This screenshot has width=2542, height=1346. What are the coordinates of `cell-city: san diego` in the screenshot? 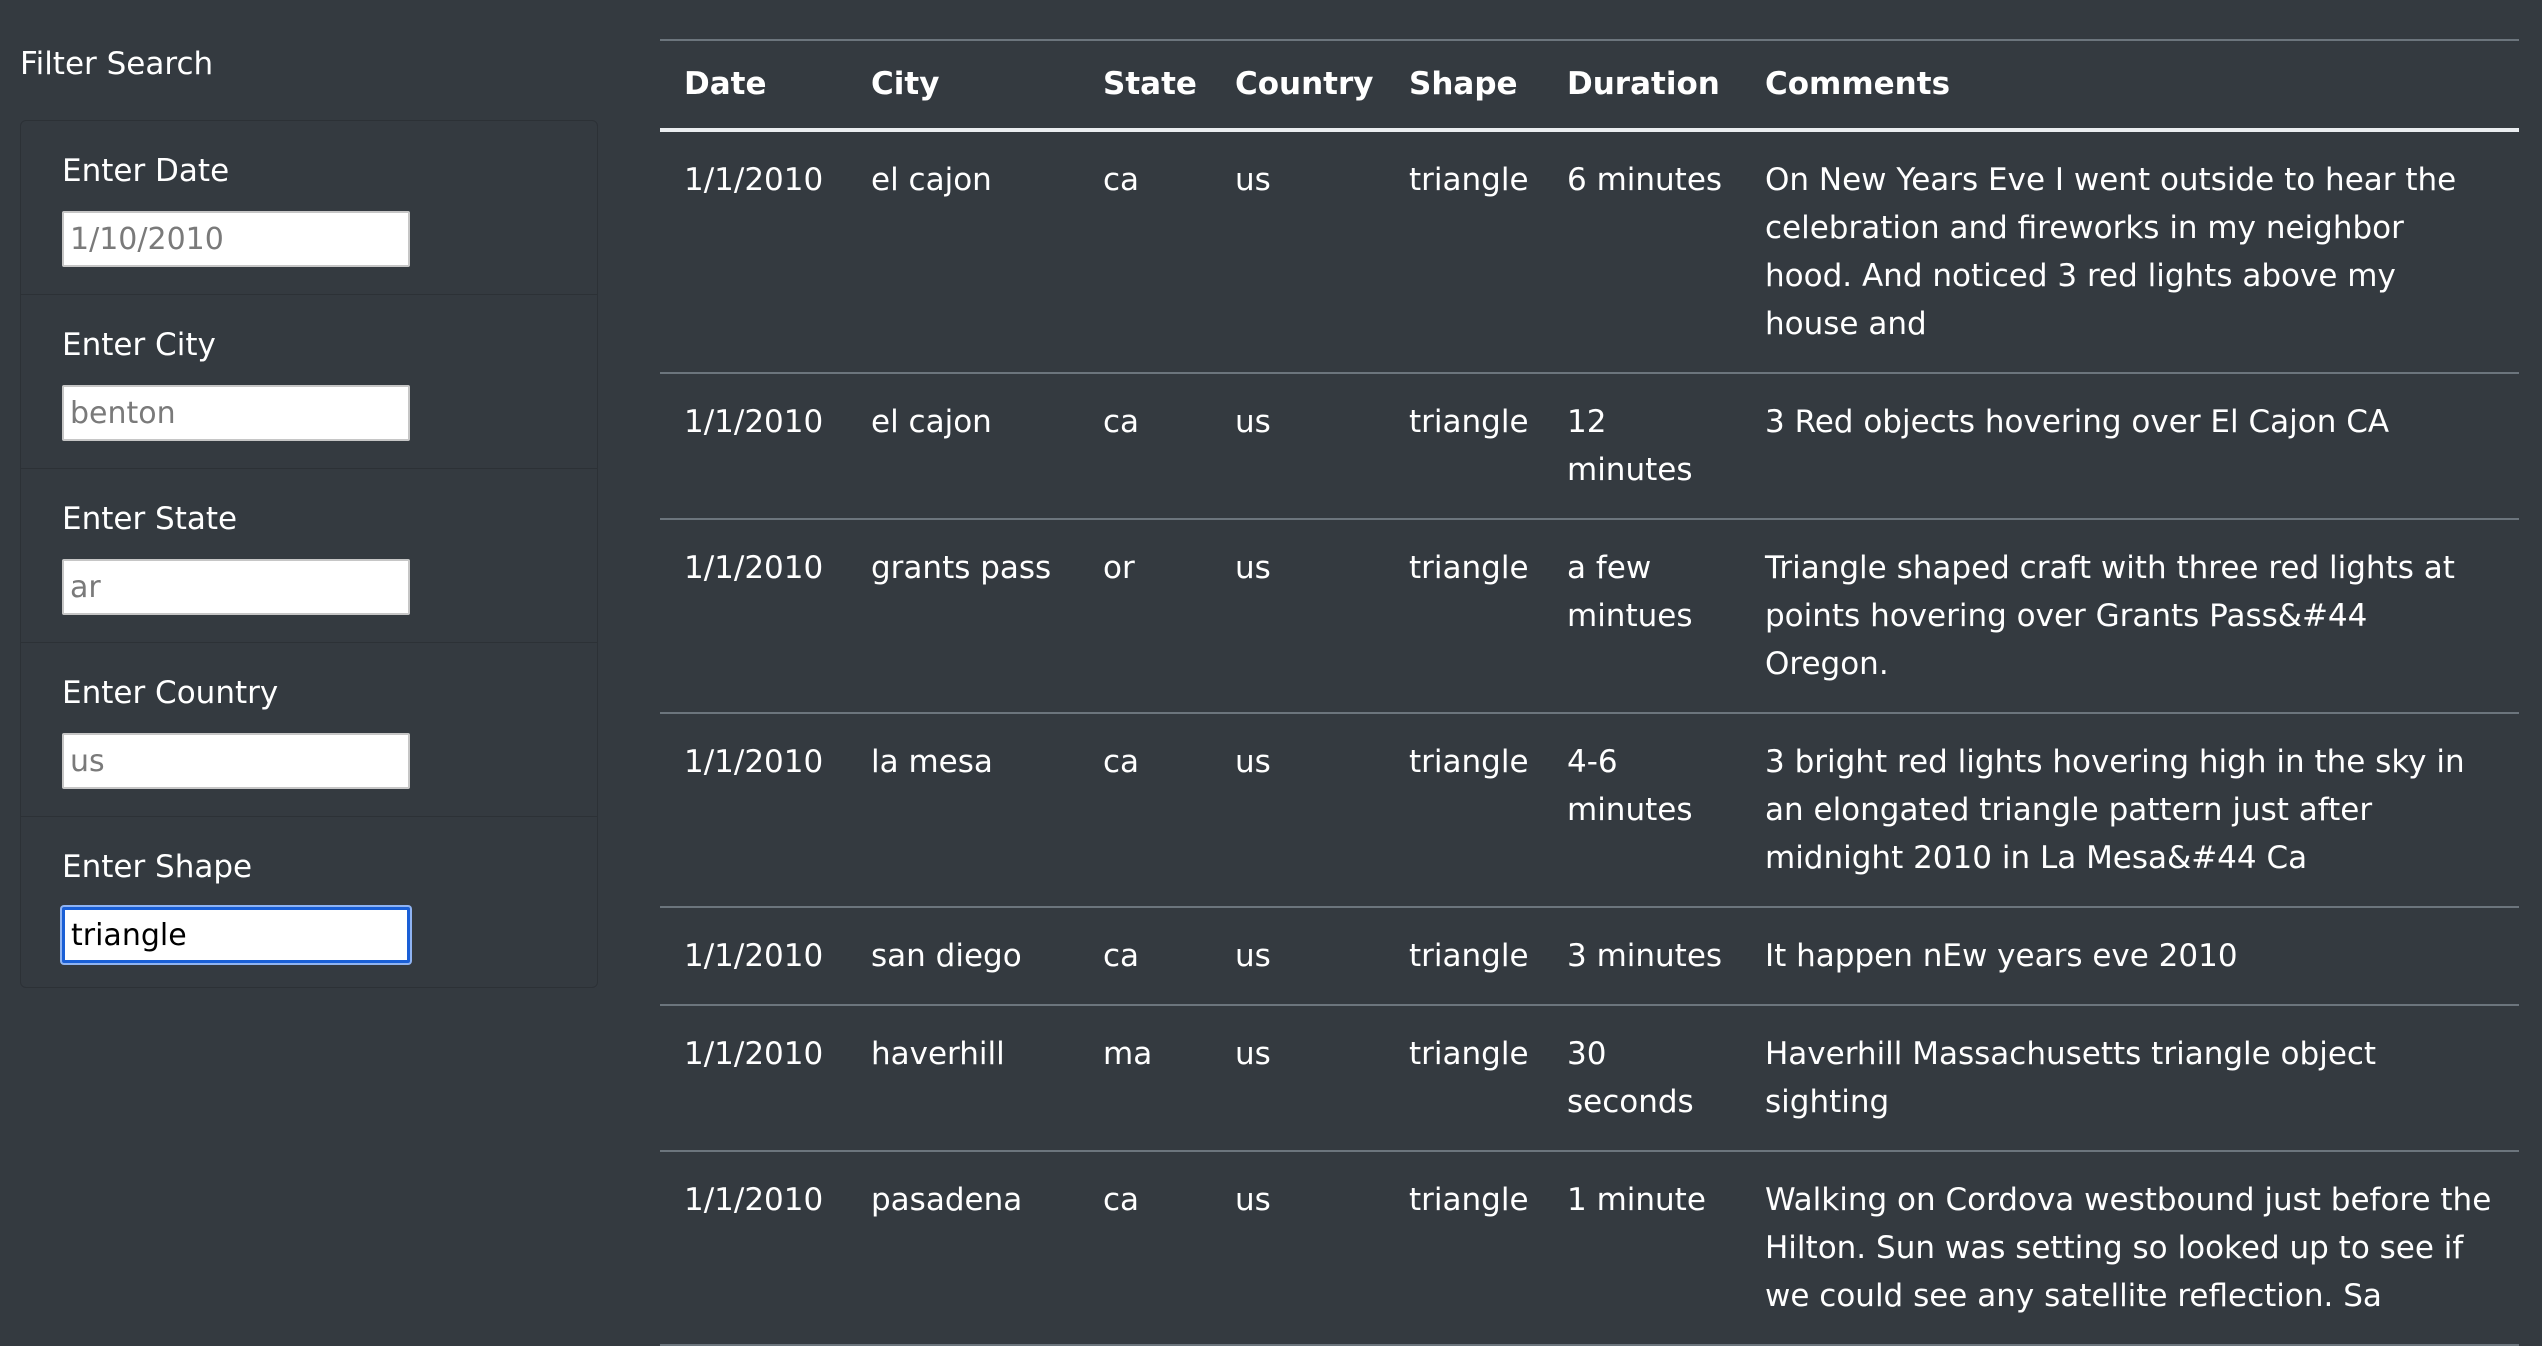 It's located at (963, 956).